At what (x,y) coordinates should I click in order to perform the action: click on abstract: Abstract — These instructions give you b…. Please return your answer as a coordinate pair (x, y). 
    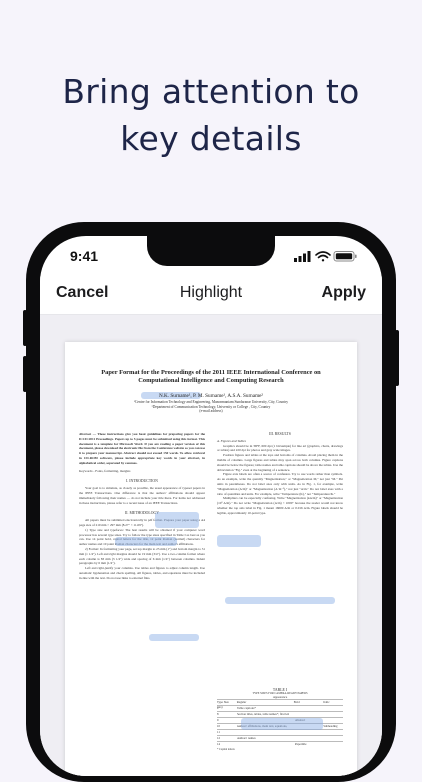
    Looking at the image, I should click on (142, 448).